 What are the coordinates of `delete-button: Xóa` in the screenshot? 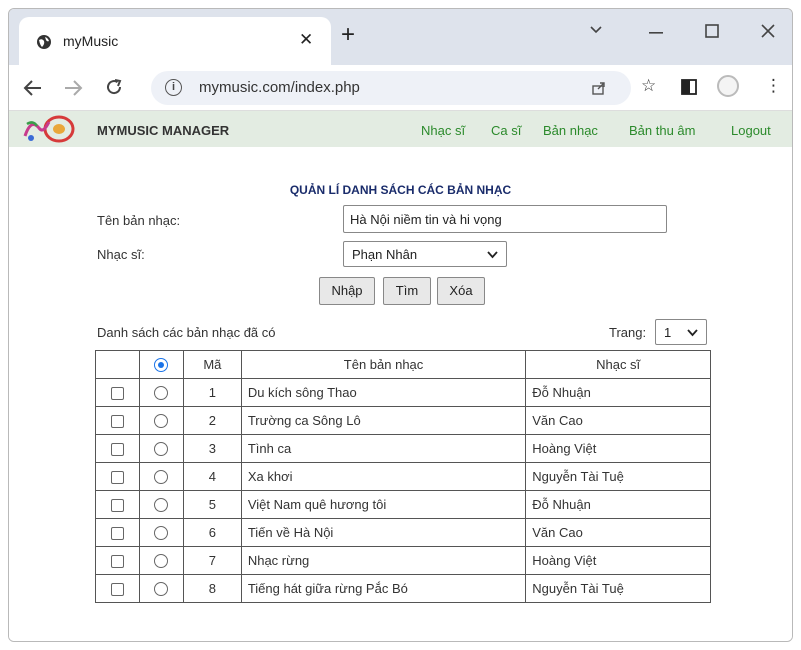 It's located at (461, 291).